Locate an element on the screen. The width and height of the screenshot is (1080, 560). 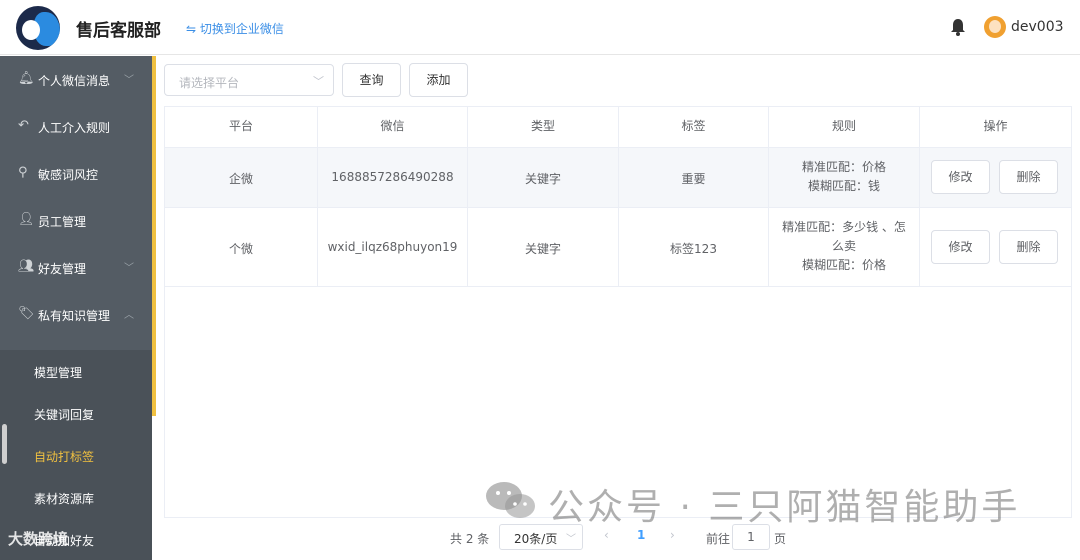
sidebar-scrollbar is located at coordinates (4, 444).